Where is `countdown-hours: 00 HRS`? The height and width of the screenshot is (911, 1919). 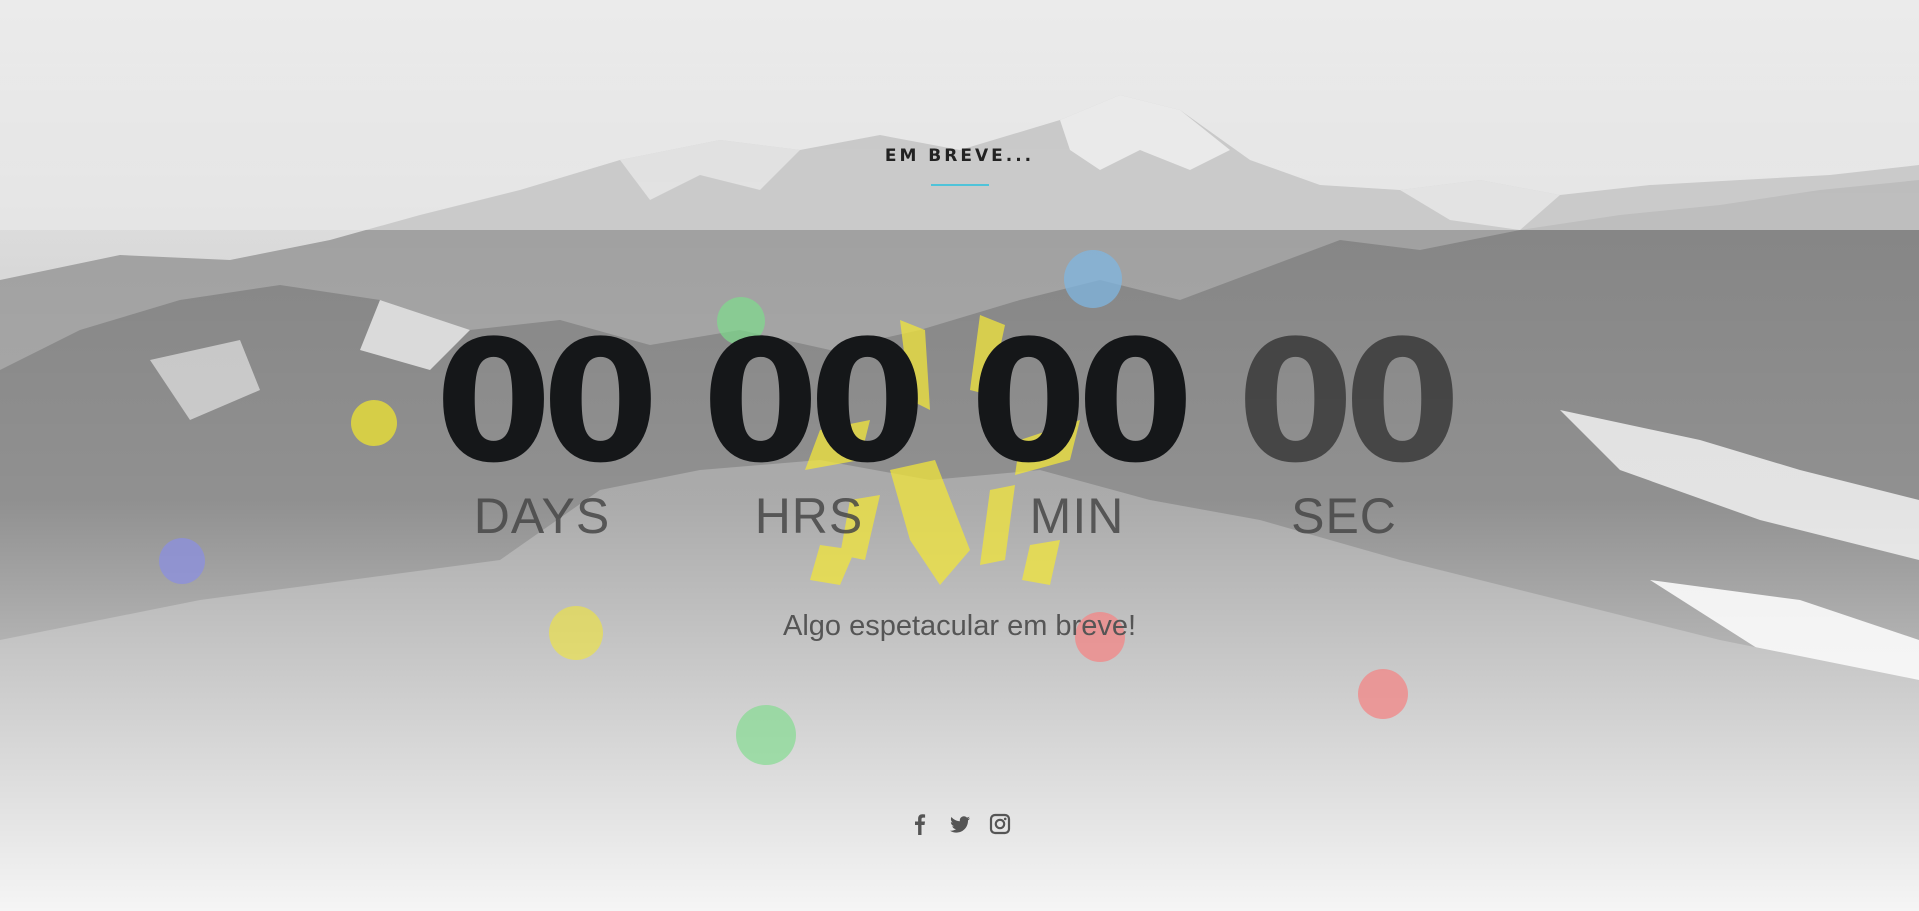
countdown-hours: 00 HRS is located at coordinates (812, 423).